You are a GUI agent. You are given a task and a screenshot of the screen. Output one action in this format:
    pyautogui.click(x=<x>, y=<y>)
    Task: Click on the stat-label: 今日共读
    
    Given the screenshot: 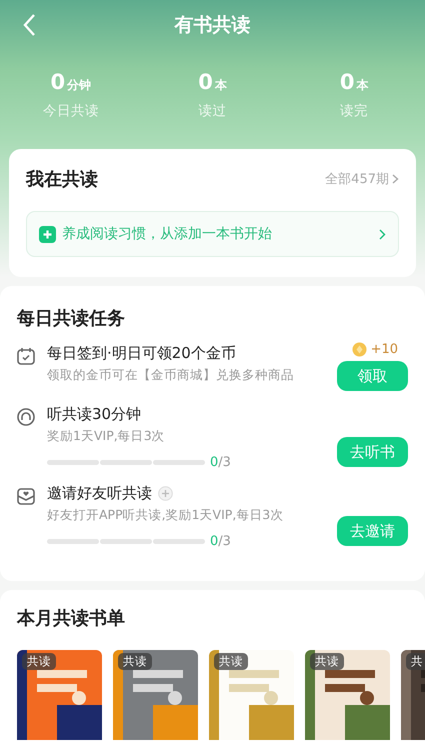 What is the action you would take?
    pyautogui.click(x=70, y=111)
    